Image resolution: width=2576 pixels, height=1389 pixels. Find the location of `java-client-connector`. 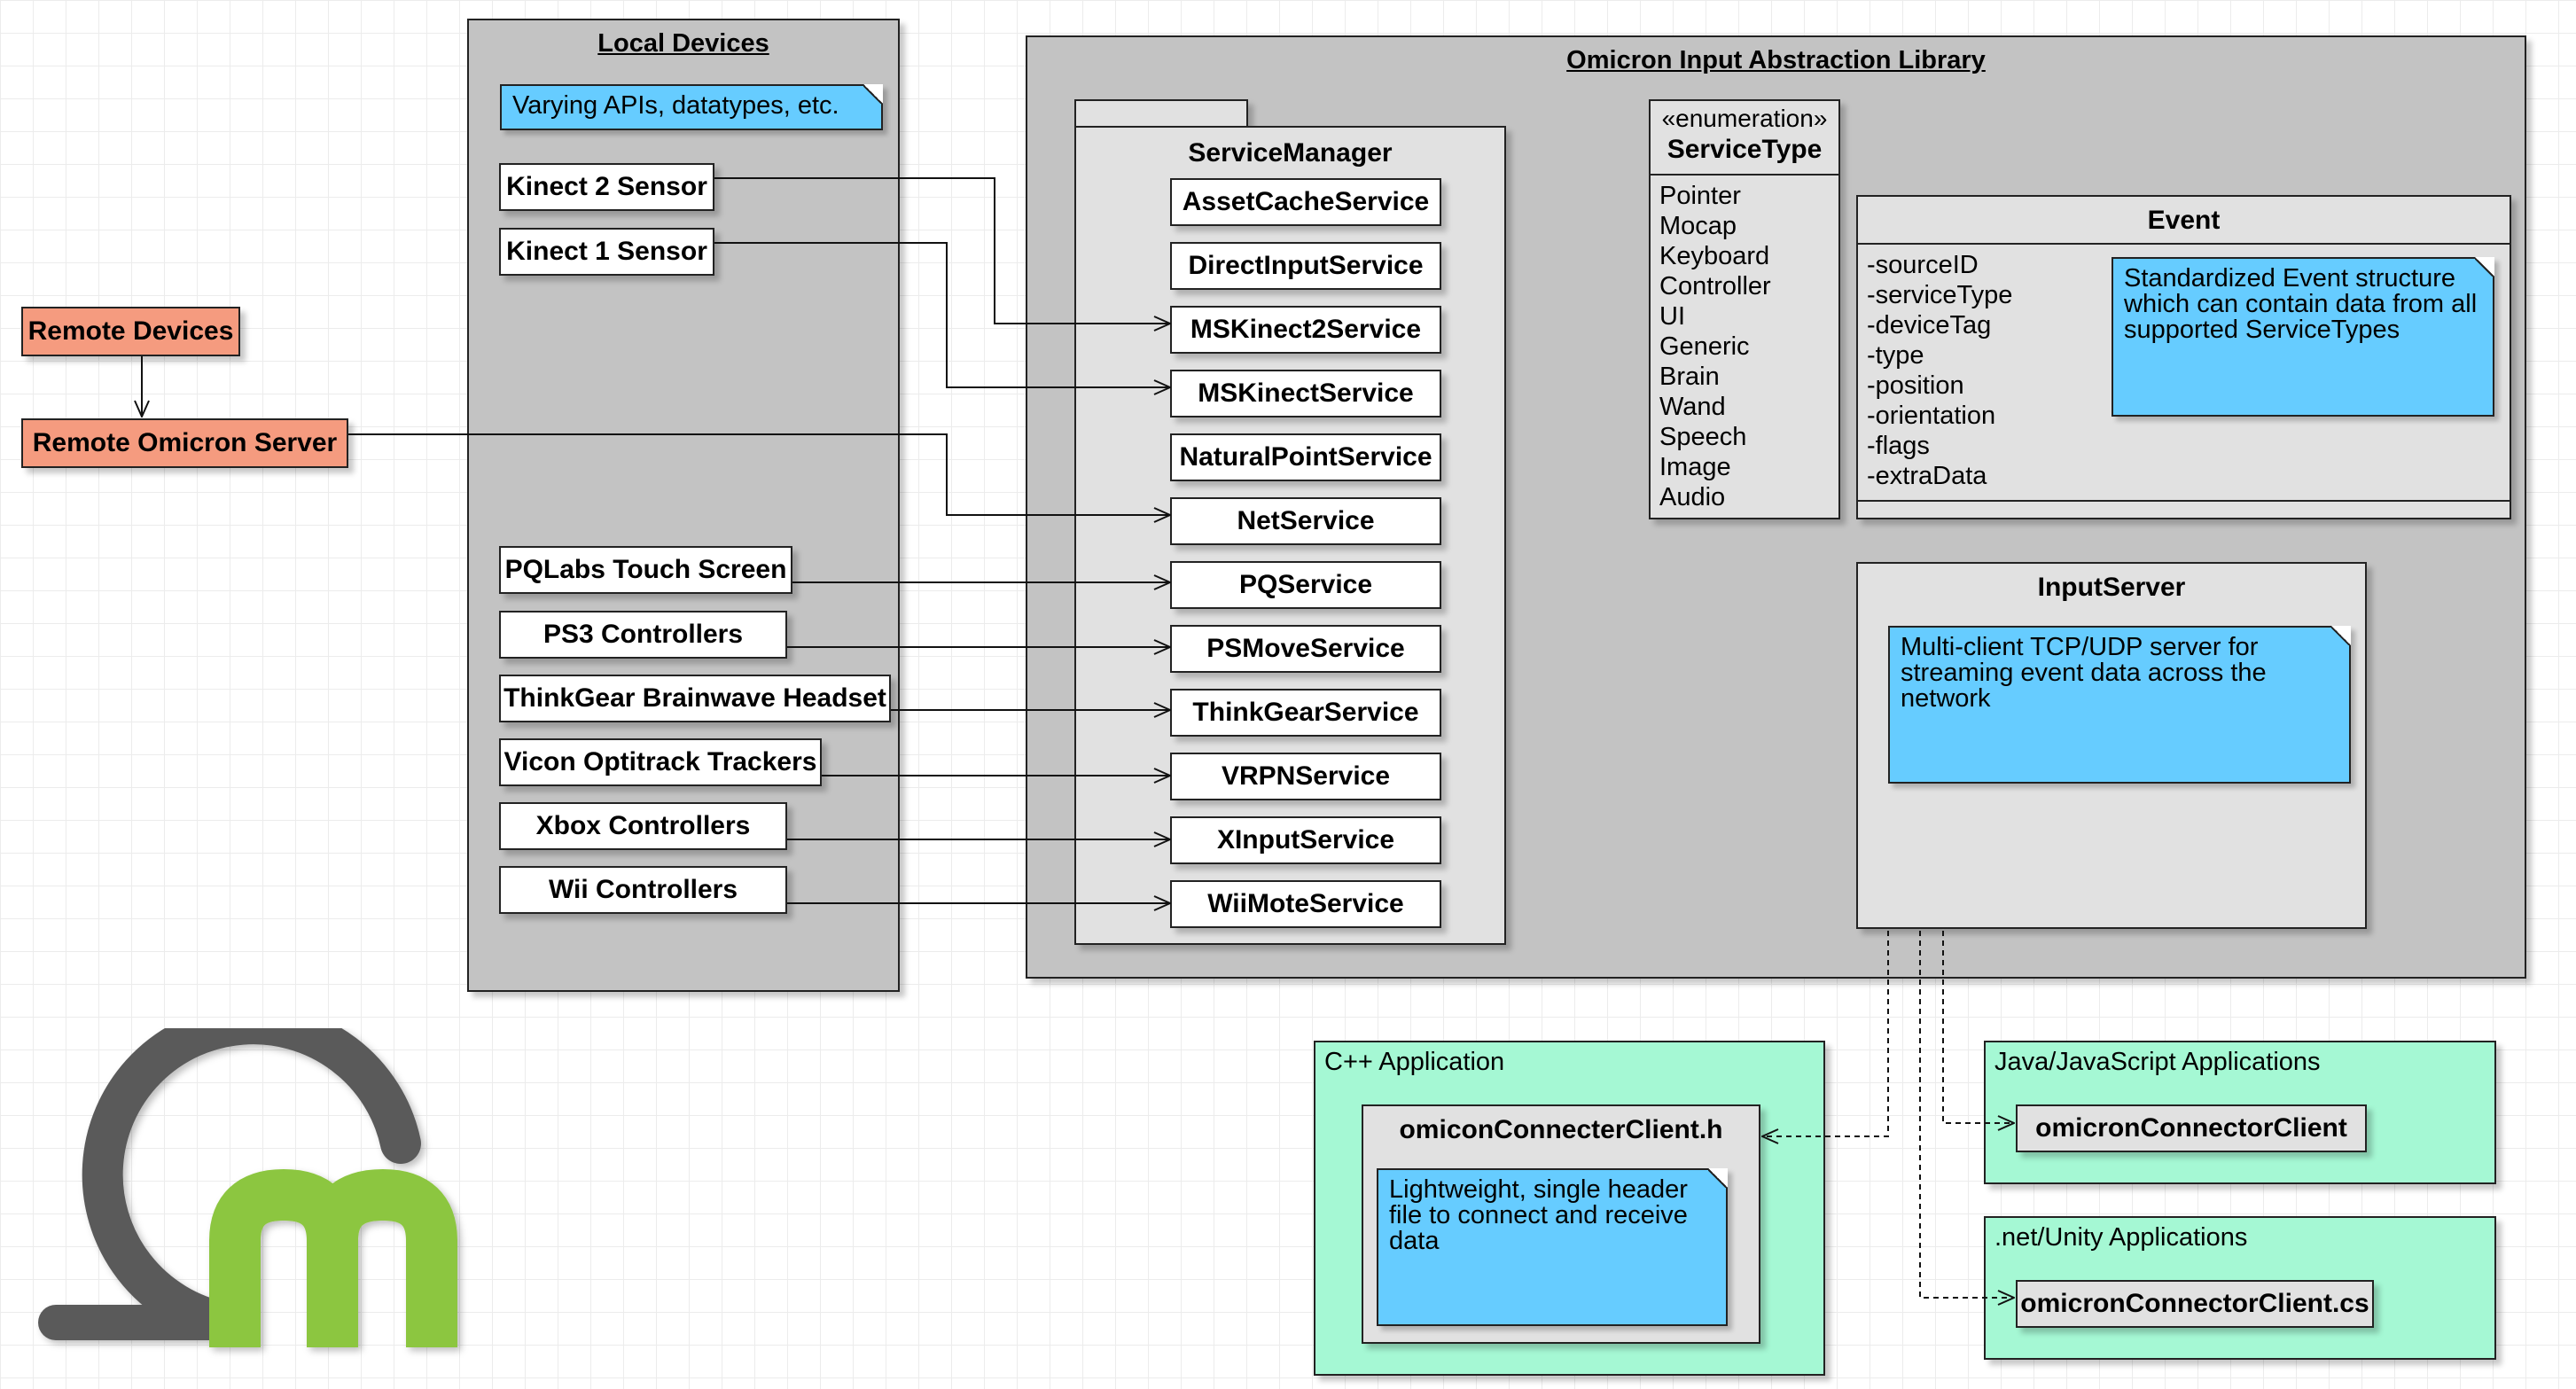

java-client-connector is located at coordinates (1978, 1027).